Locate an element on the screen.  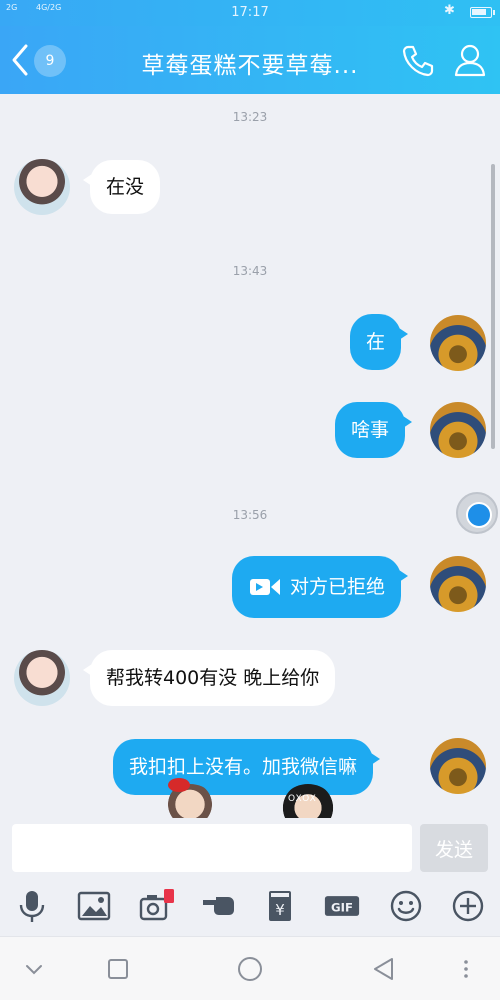
microphone-icon is located at coordinates (32, 906).